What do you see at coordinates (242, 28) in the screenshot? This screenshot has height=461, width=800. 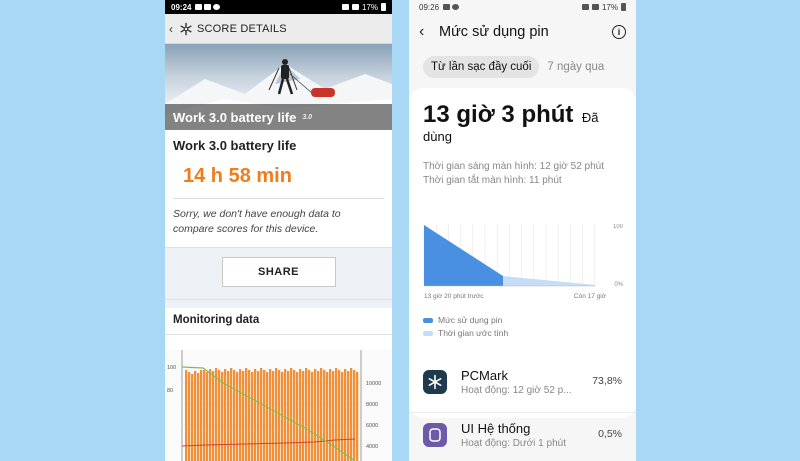 I see `page-title: SCORE DETAILS` at bounding box center [242, 28].